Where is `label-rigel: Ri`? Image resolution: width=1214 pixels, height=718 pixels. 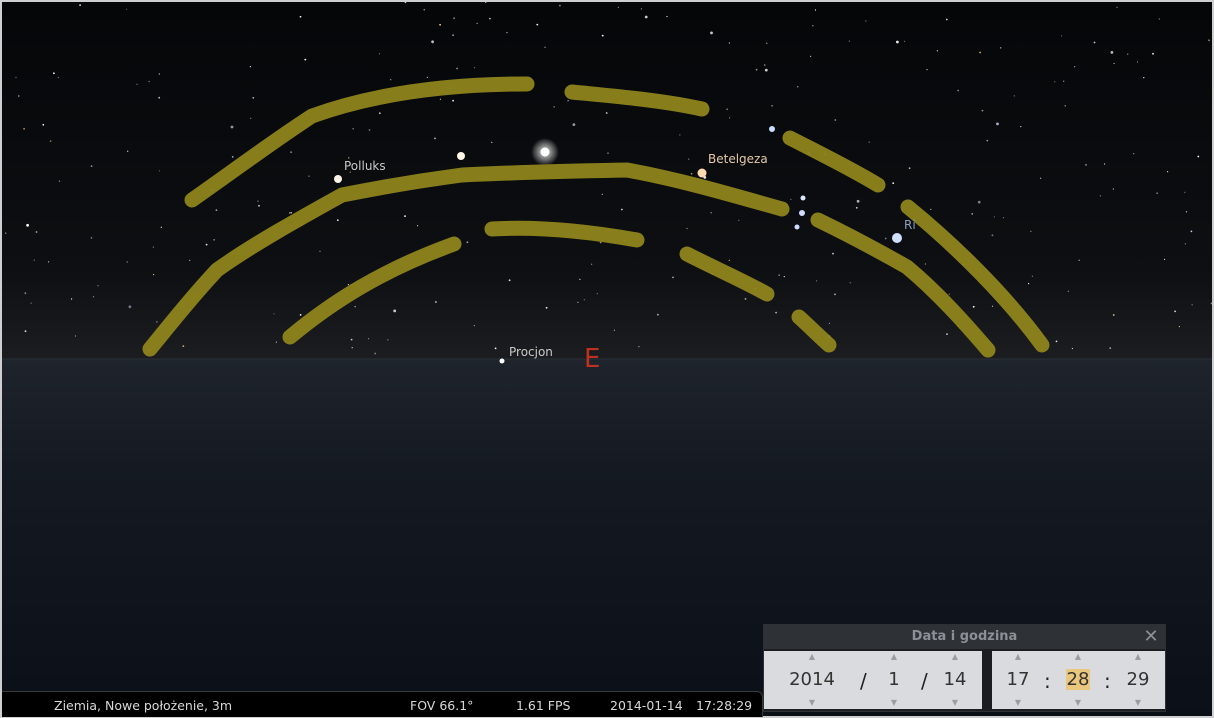 label-rigel: Ri is located at coordinates (910, 225).